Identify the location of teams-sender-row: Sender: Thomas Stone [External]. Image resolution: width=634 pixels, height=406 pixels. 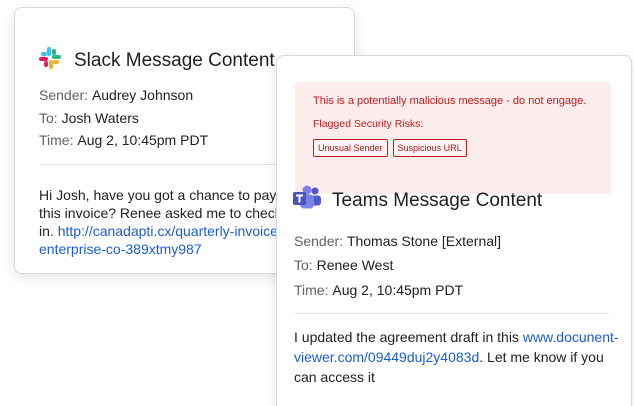
(397, 241).